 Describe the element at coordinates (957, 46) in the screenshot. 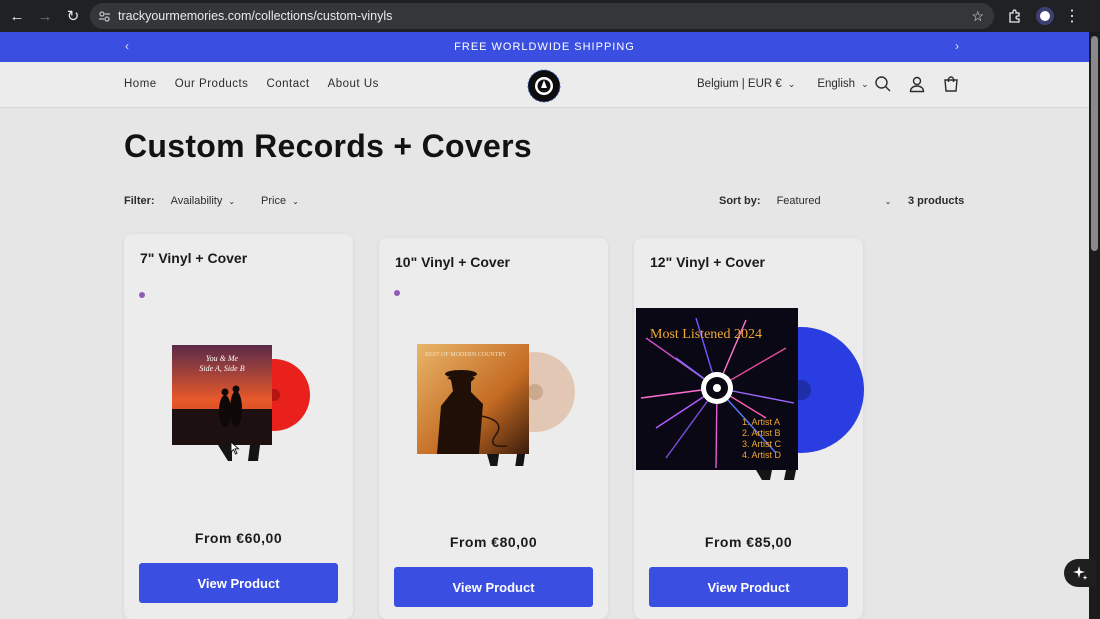

I see `chevron-right-icon: ›` at that location.